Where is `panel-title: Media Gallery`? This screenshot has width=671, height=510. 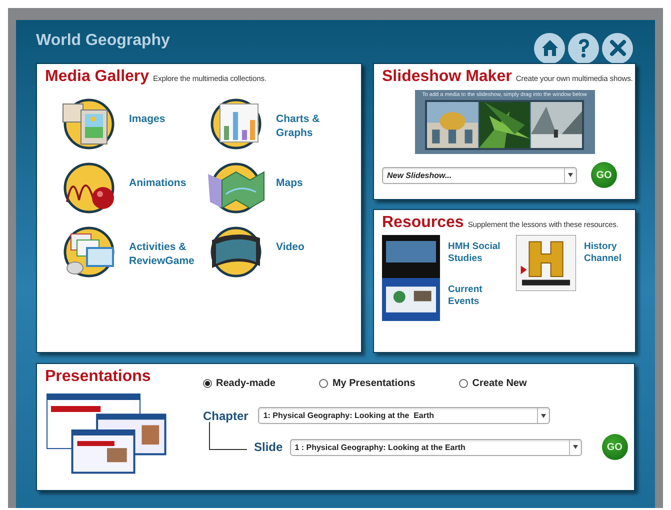 panel-title: Media Gallery is located at coordinates (97, 77).